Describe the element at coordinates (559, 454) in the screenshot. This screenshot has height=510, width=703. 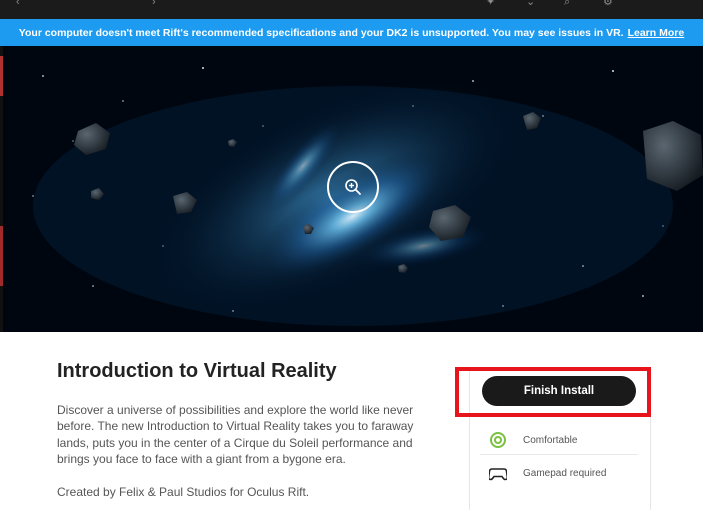
I see `divider` at that location.